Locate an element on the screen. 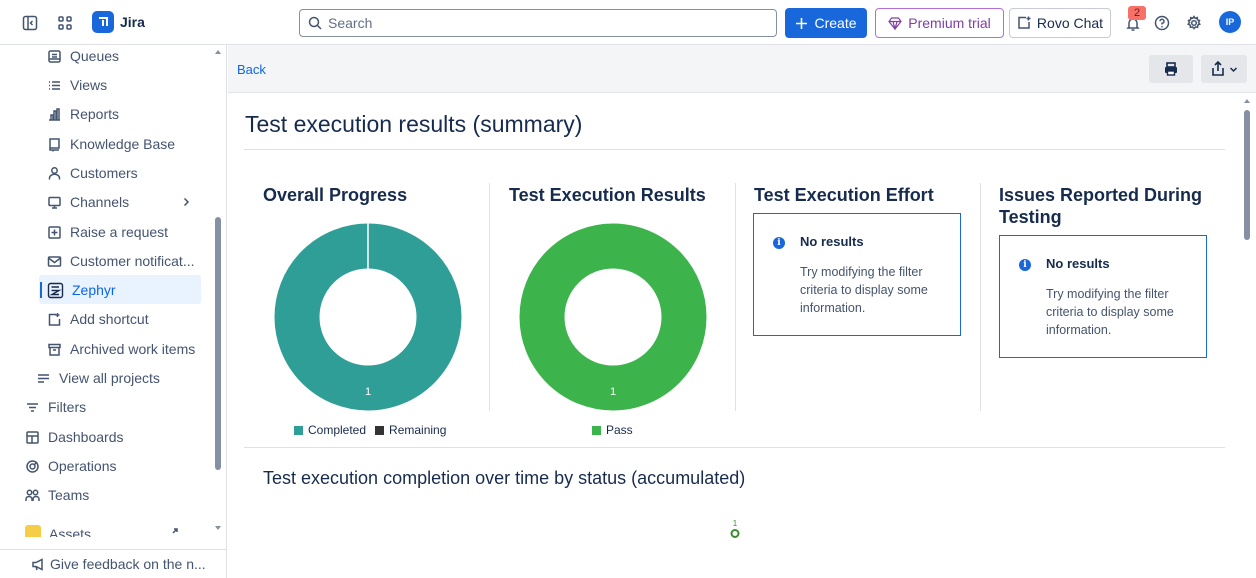  rovo-chat-button: Rovo Chat is located at coordinates (1060, 23).